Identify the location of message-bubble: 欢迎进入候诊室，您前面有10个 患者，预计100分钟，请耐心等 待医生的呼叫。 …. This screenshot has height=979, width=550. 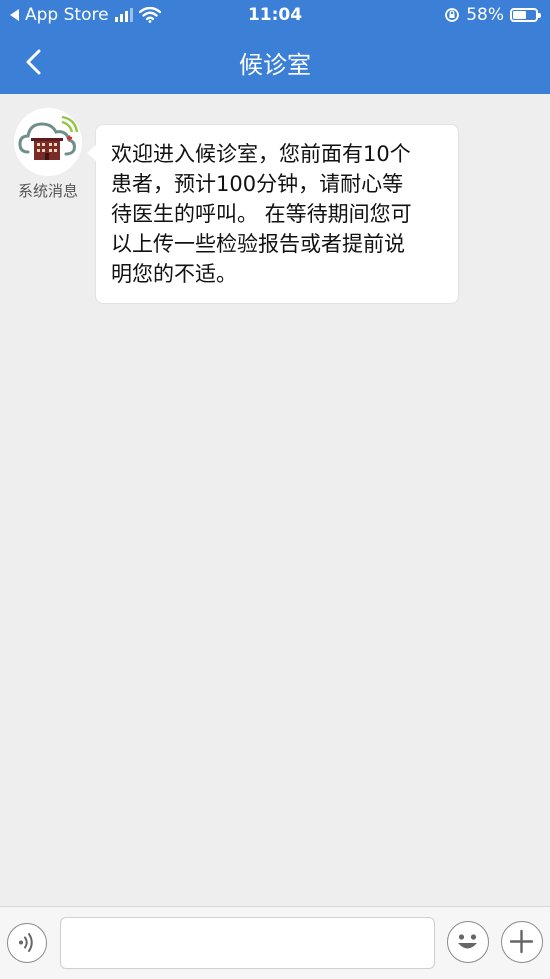
(273, 214).